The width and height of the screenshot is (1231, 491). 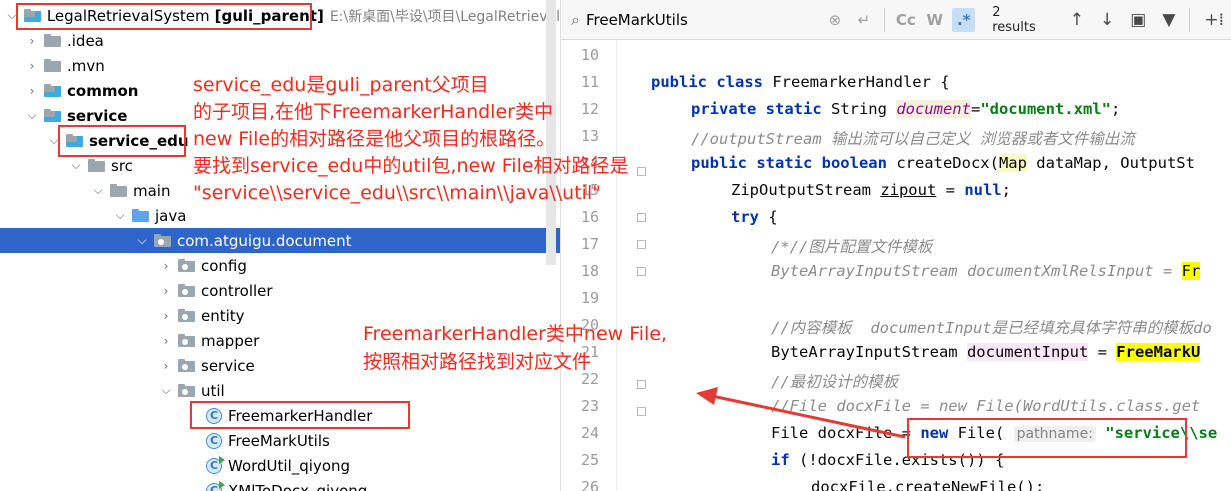 What do you see at coordinates (230, 340) in the screenshot?
I see `tree-item-label: mapper` at bounding box center [230, 340].